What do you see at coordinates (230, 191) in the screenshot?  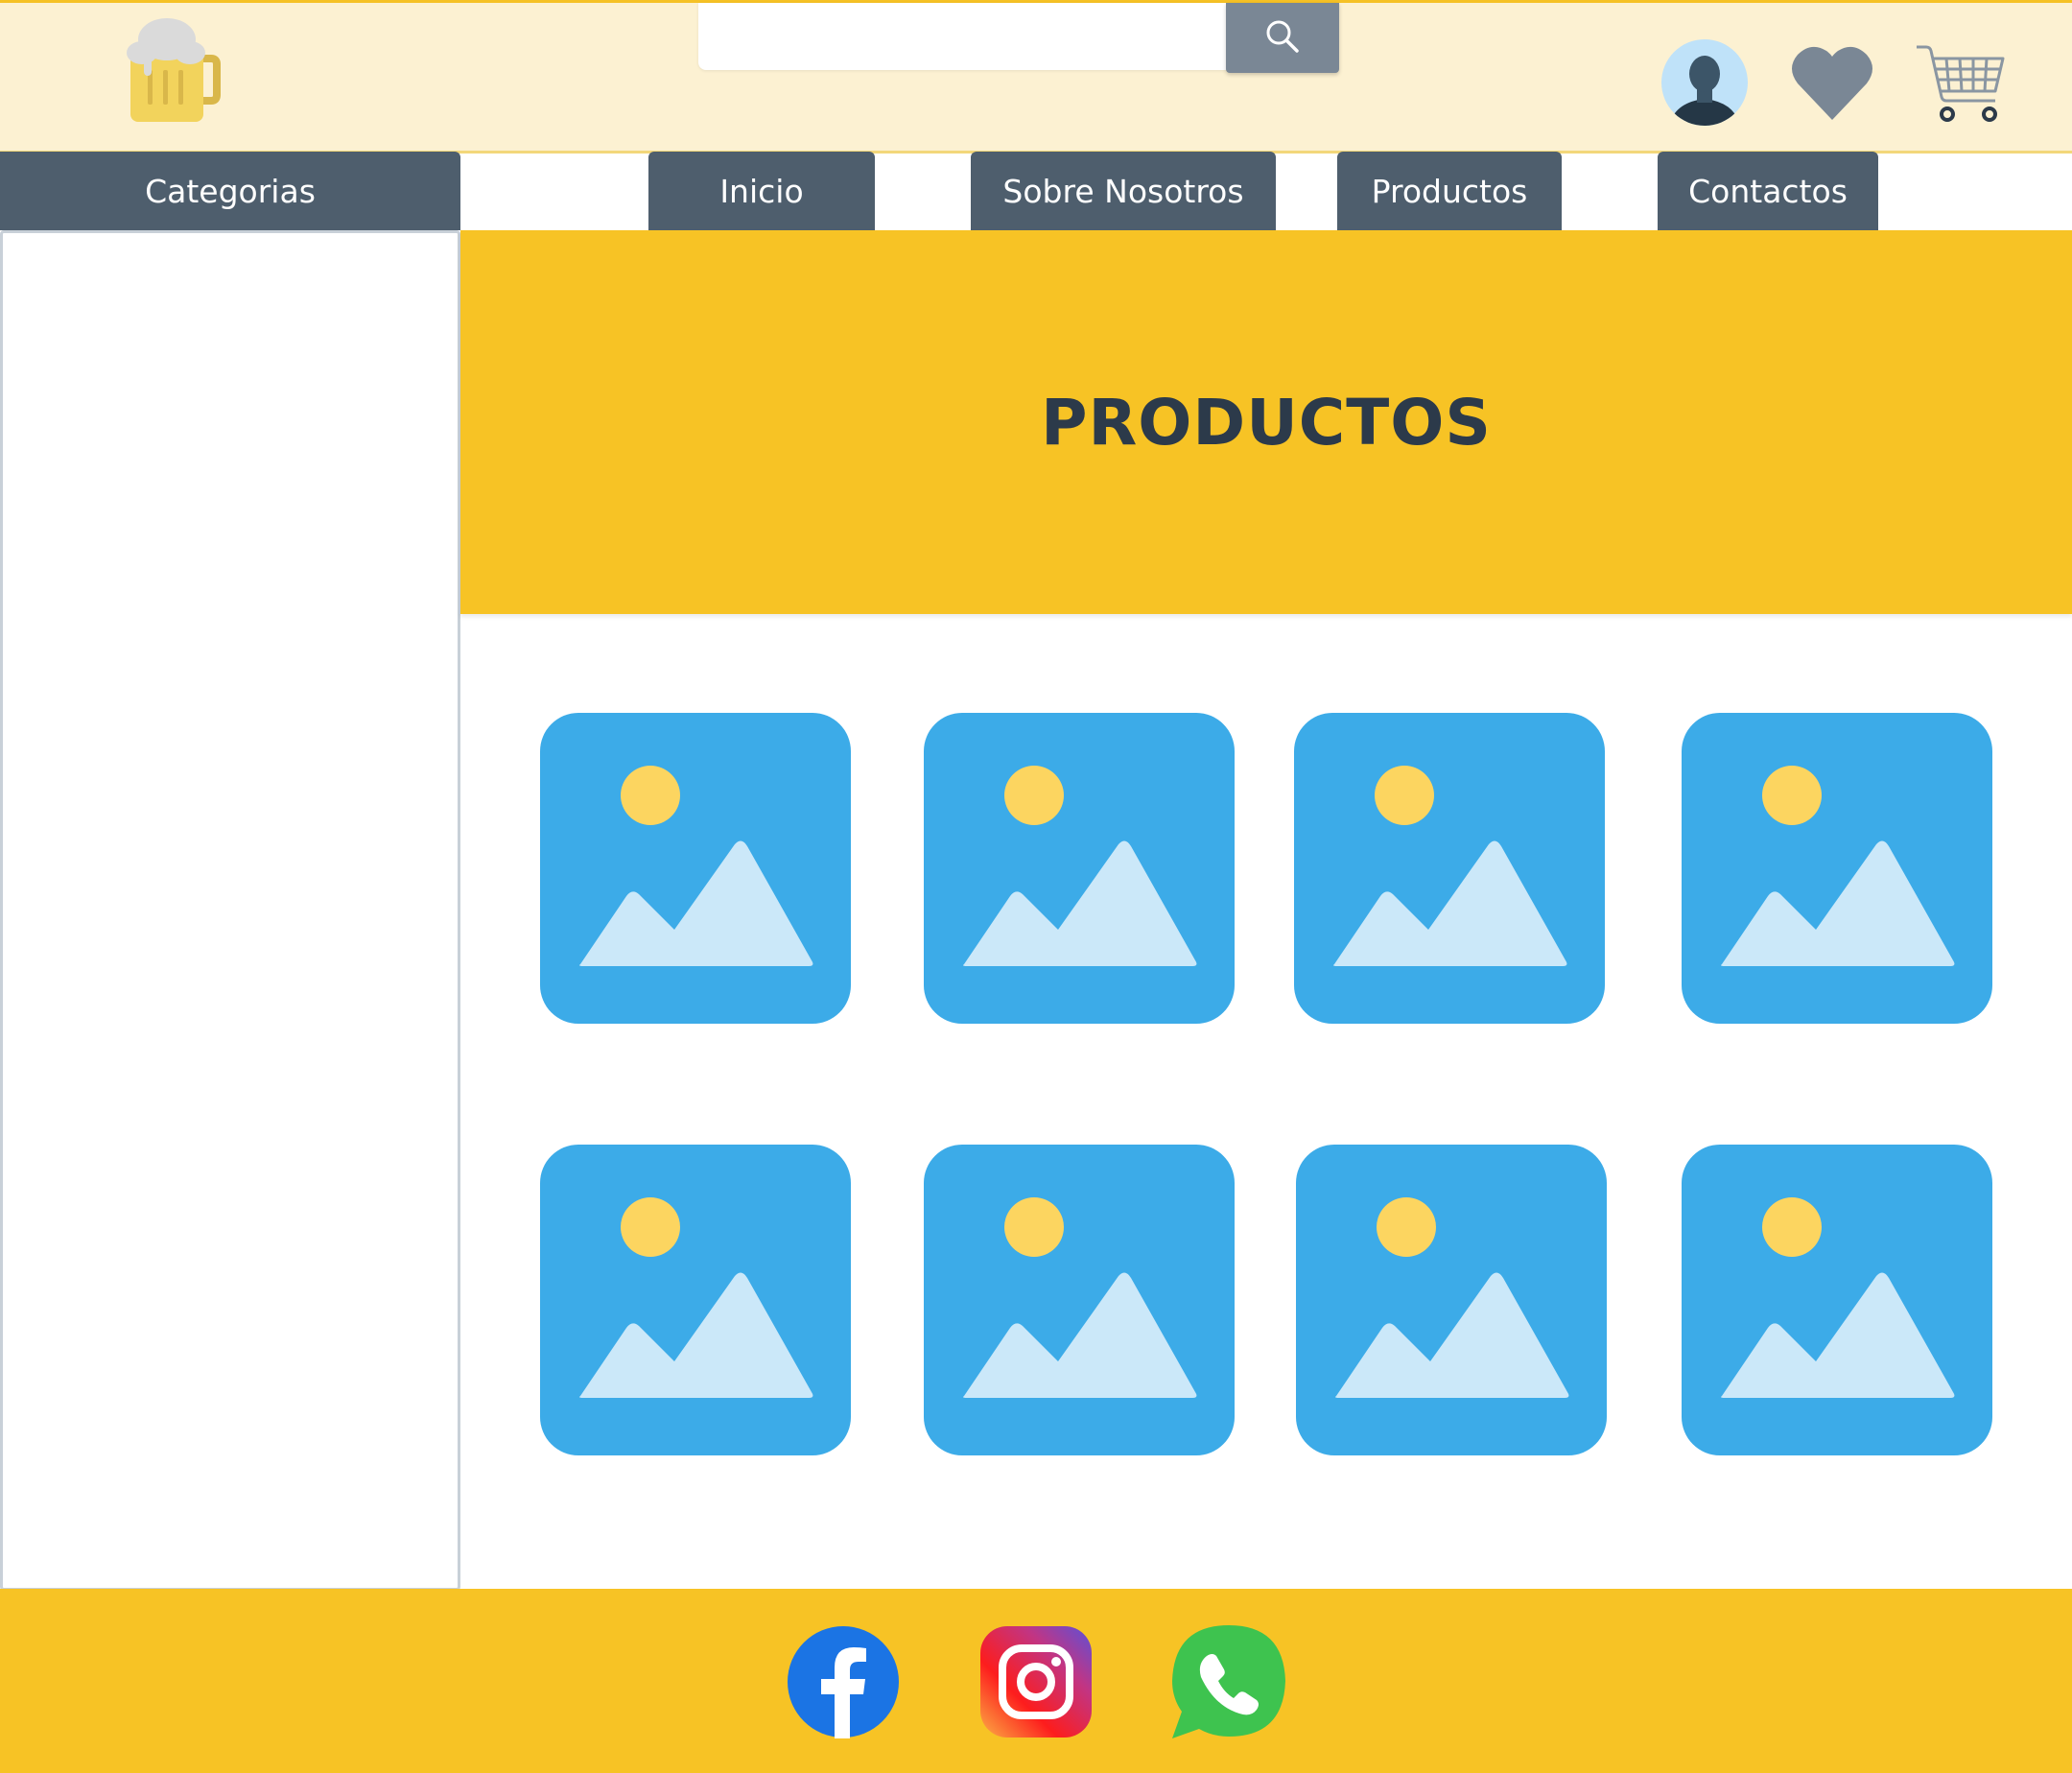 I see `nav-categorias: Categorias` at bounding box center [230, 191].